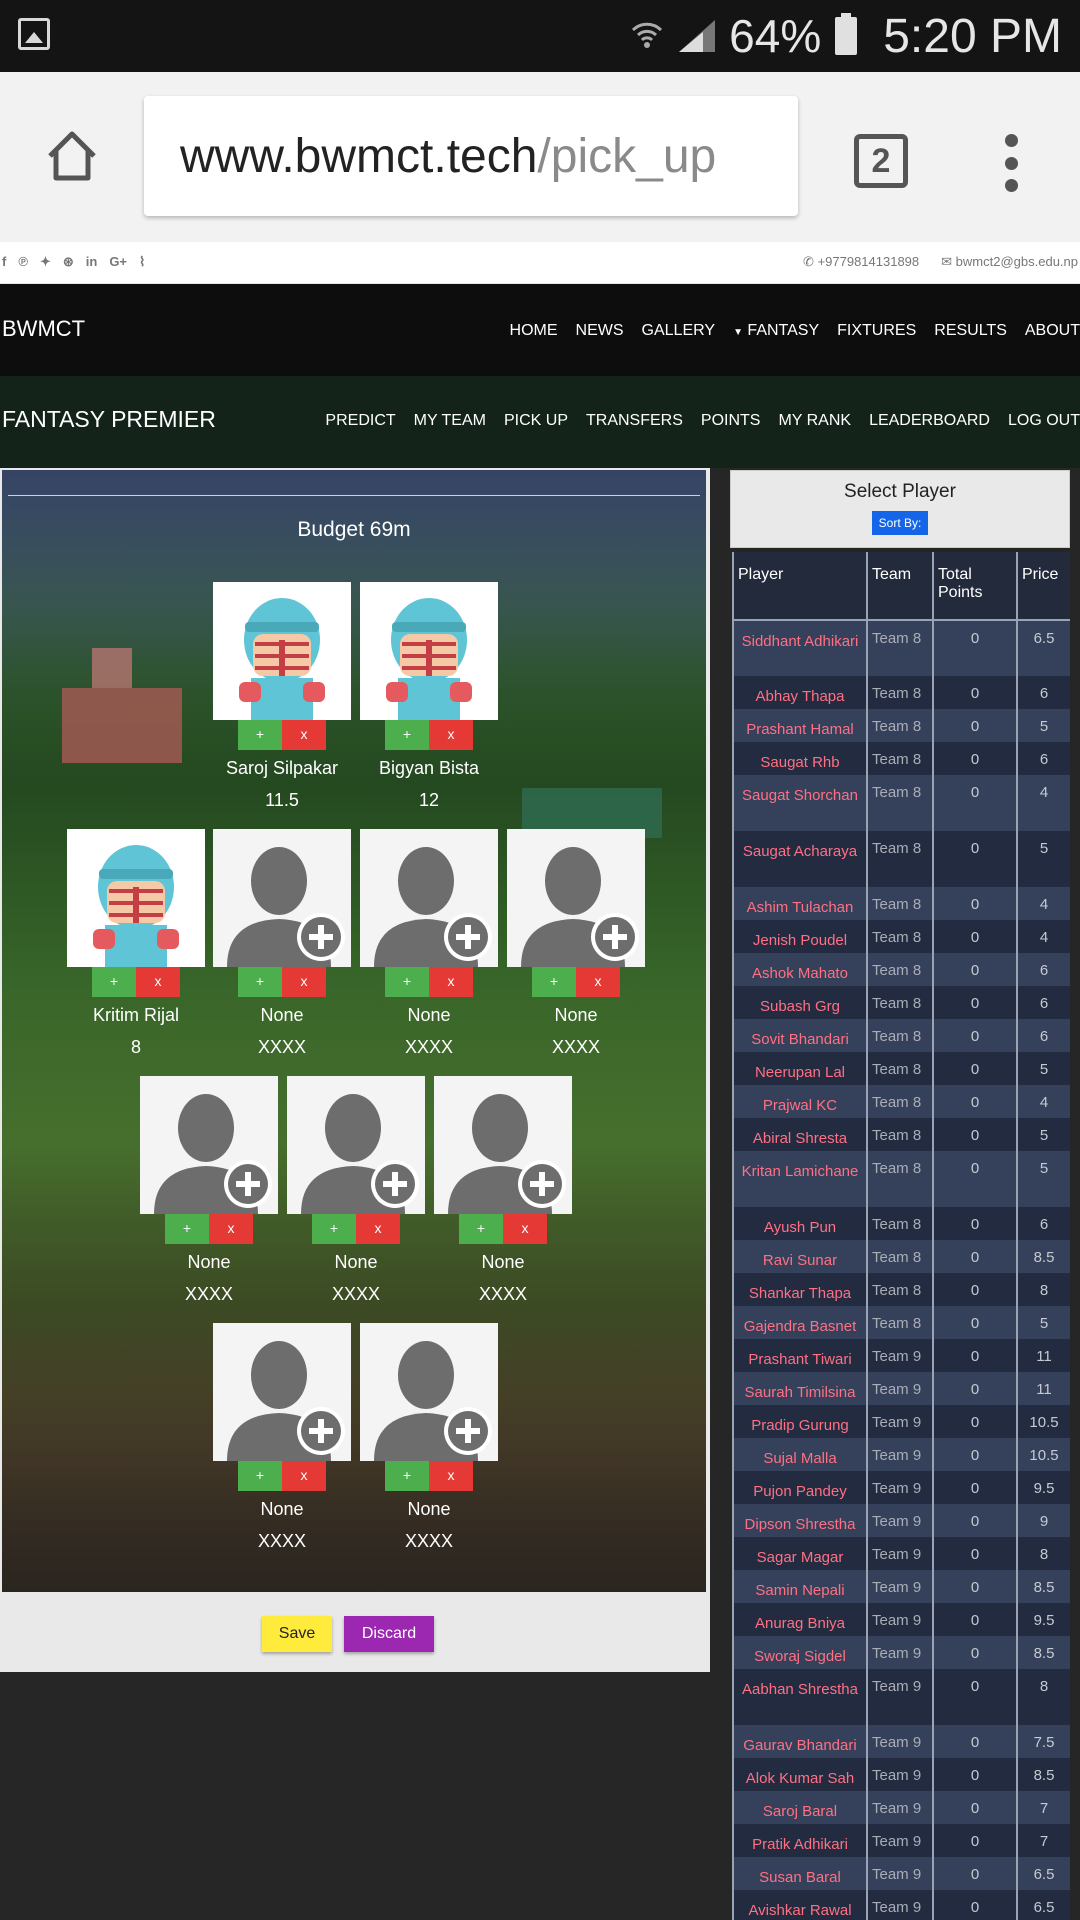 Image resolution: width=1080 pixels, height=1920 pixels. I want to click on player-row: Siddhant Adhikari Team 8 0 6.5, so click(901, 648).